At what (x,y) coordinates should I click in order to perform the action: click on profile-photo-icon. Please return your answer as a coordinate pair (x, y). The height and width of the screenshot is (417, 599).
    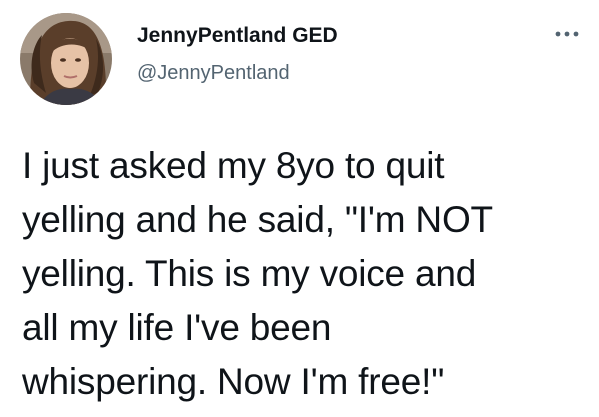
    Looking at the image, I should click on (66, 59).